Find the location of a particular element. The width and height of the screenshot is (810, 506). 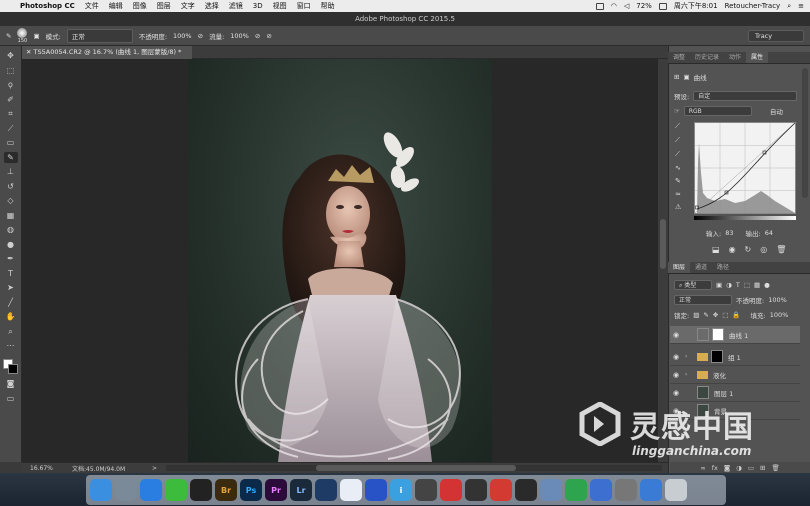

gradient-tool-icon: ▦ is located at coordinates (11, 215).